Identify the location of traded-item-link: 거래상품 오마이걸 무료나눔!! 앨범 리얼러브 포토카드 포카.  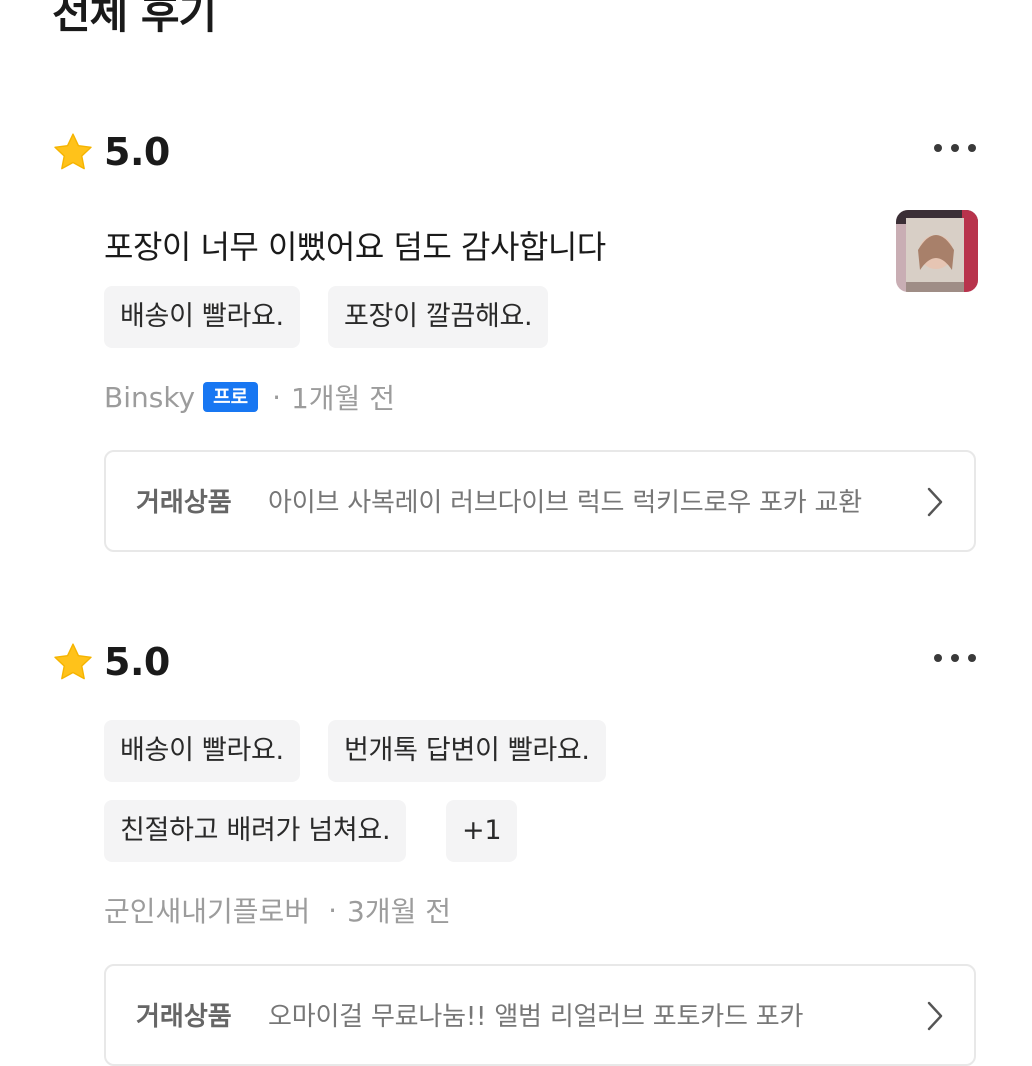
(540, 1015).